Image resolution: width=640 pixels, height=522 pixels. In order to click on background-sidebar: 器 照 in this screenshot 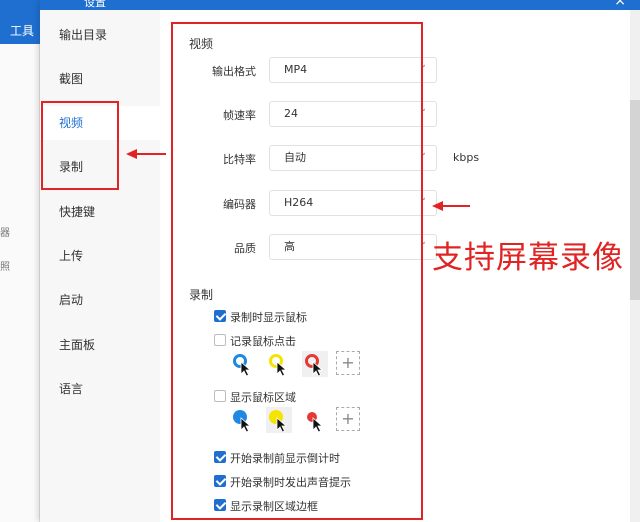, I will do `click(20, 283)`.